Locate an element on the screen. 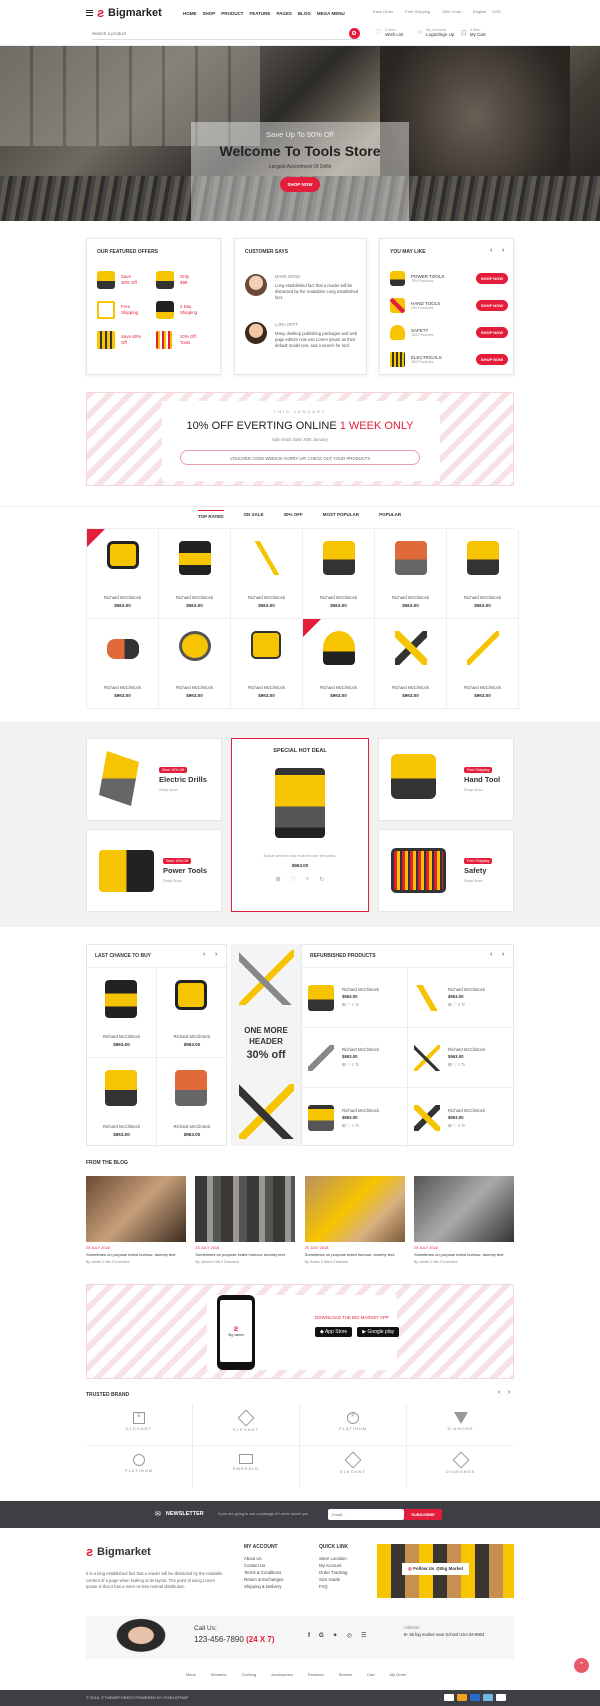 Image resolution: width=600 pixels, height=1706 pixels. nav-product: PRODUCT is located at coordinates (232, 13).